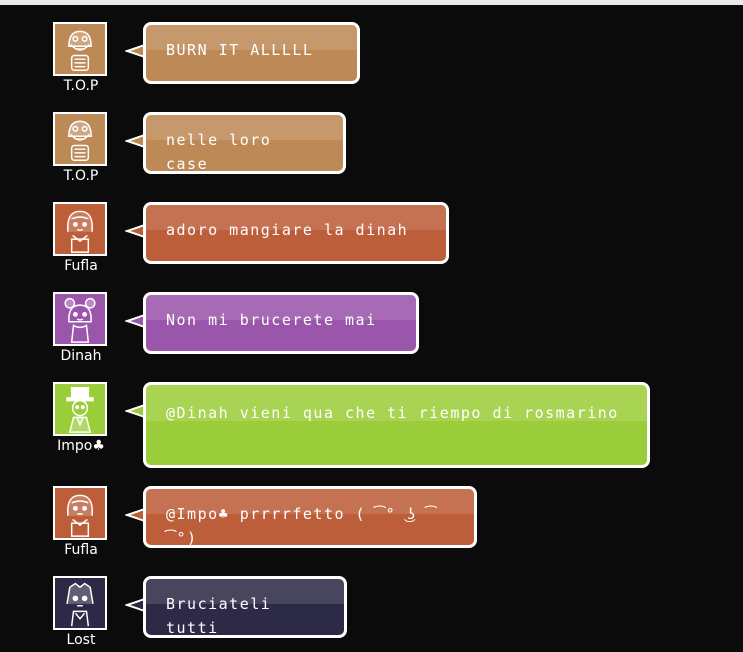 This screenshot has height=652, width=743. I want to click on message-text: nelle loro case, so click(224, 152).